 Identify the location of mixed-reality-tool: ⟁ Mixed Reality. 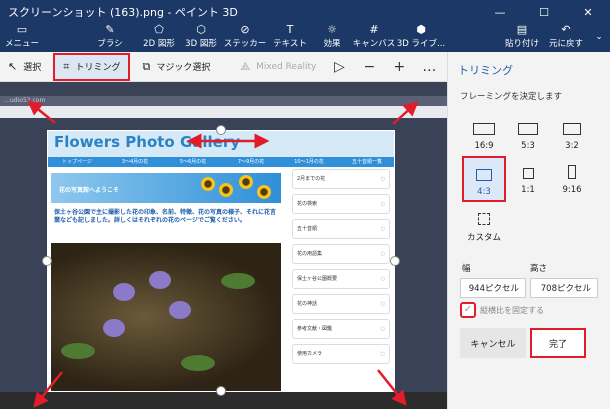
(278, 67).